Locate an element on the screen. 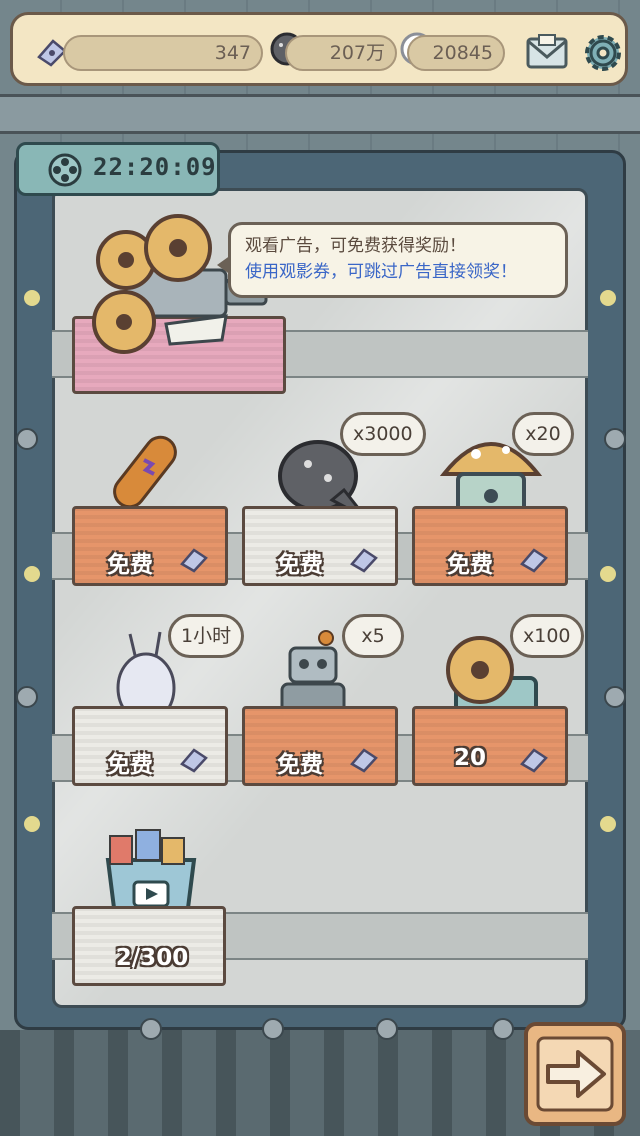  progress-slot: 2/300 is located at coordinates (149, 946).